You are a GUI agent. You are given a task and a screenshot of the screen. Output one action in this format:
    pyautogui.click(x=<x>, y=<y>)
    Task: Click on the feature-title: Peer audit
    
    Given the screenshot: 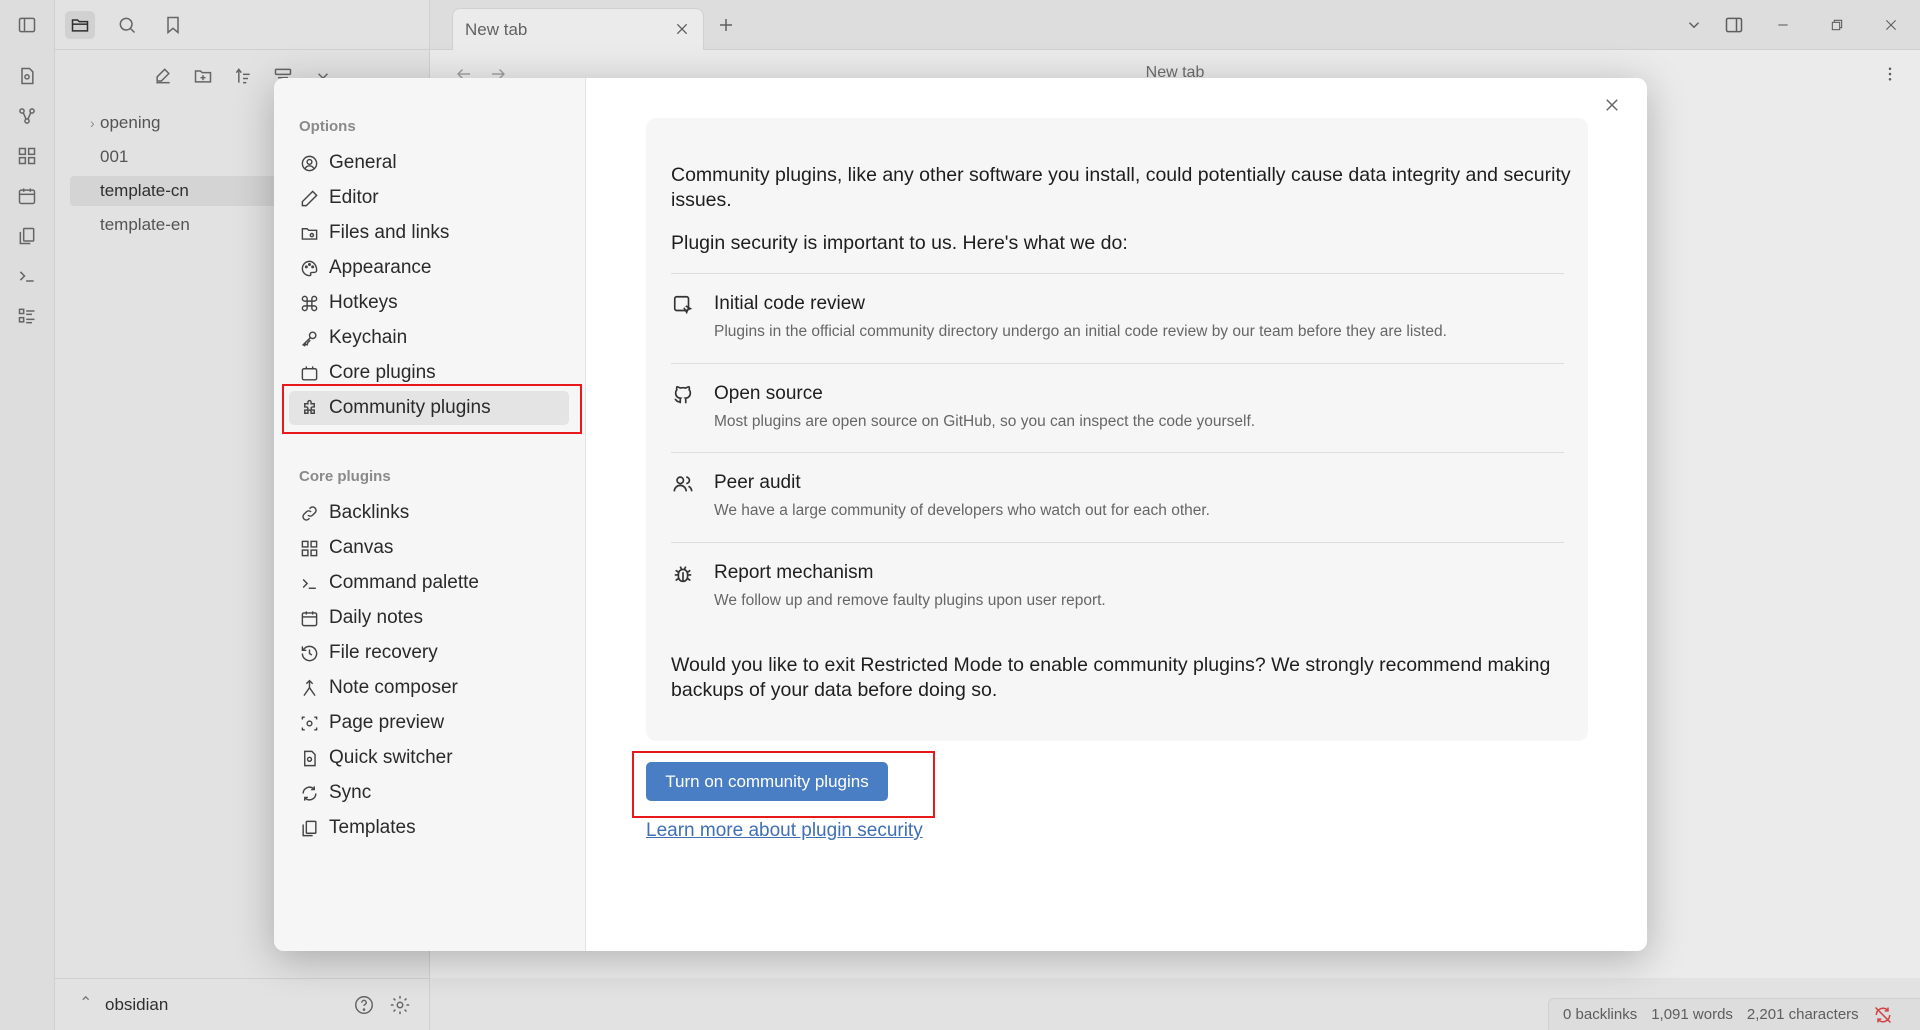 What is the action you would take?
    pyautogui.click(x=757, y=482)
    